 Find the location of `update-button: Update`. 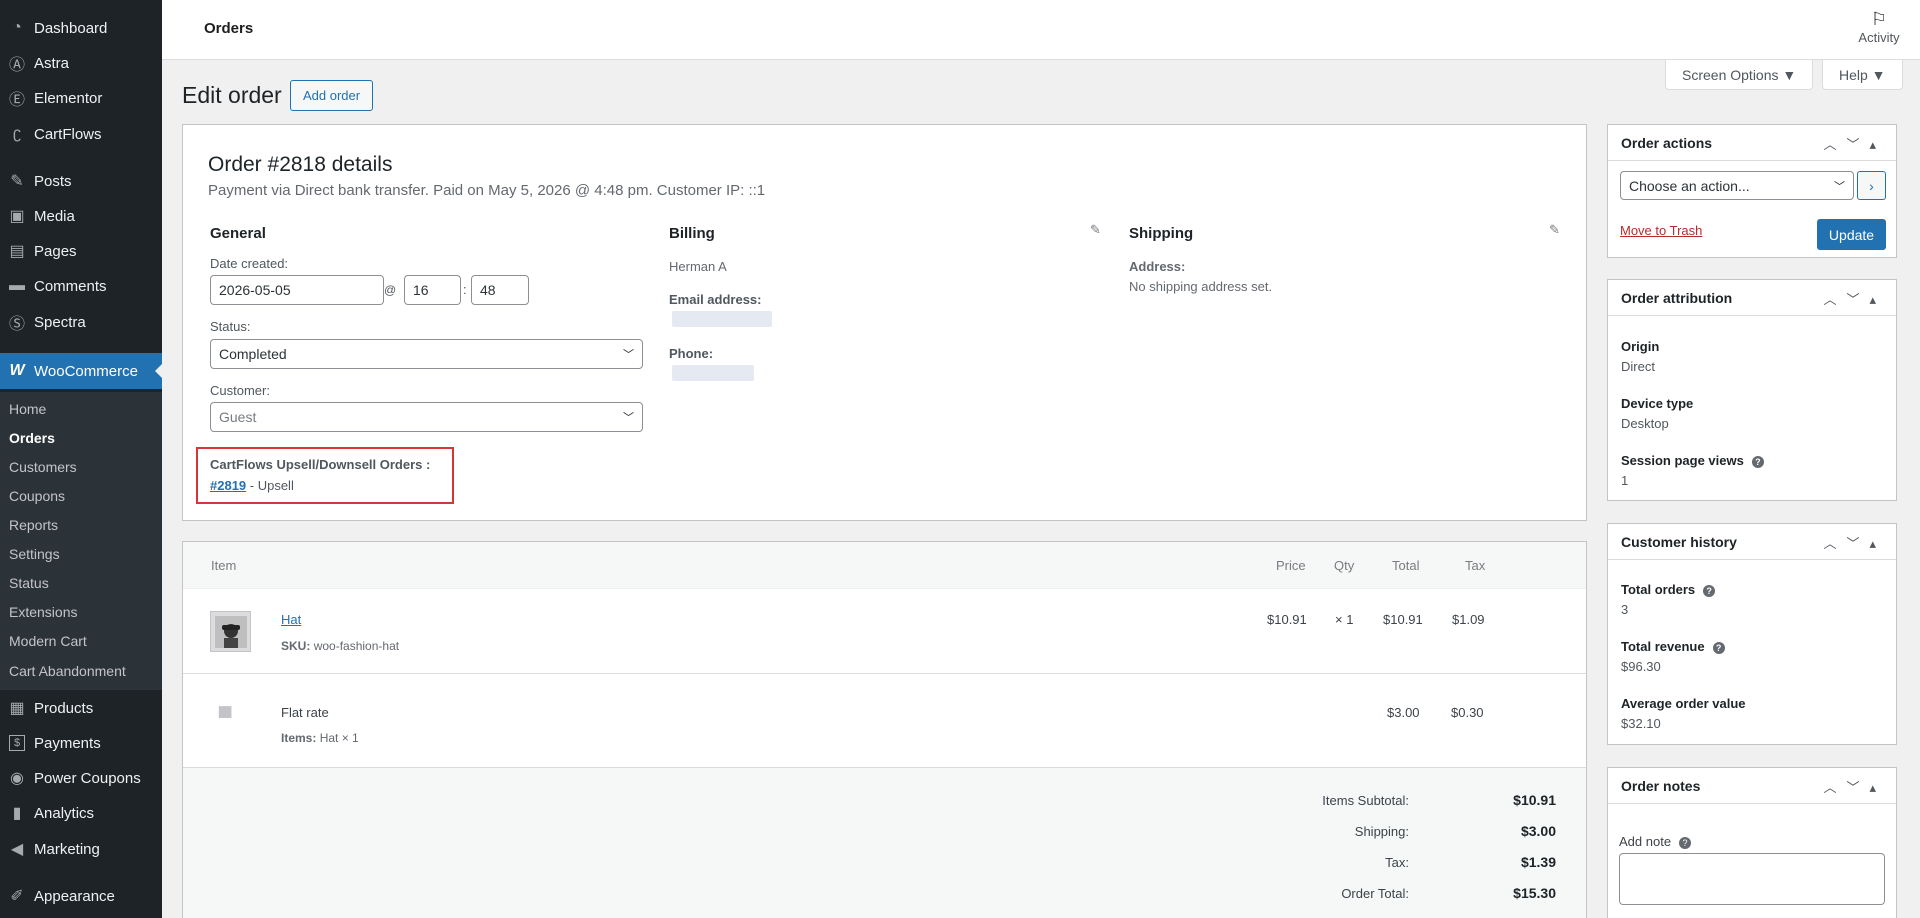

update-button: Update is located at coordinates (1851, 234).